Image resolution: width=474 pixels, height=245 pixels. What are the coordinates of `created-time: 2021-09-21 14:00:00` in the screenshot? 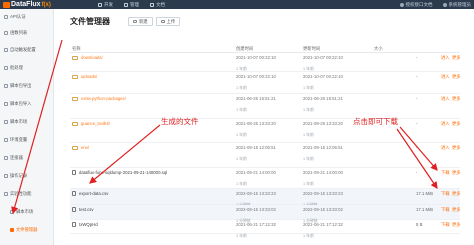 It's located at (256, 172).